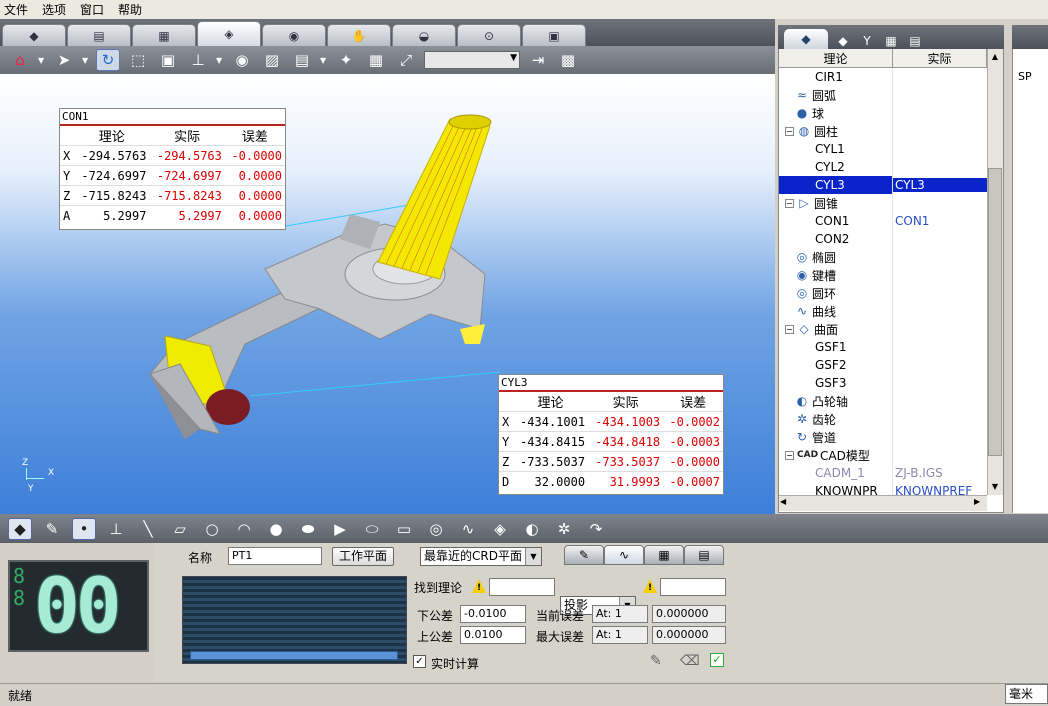 The image size is (1048, 706). What do you see at coordinates (584, 555) in the screenshot?
I see `tab-probe-settings: ✎` at bounding box center [584, 555].